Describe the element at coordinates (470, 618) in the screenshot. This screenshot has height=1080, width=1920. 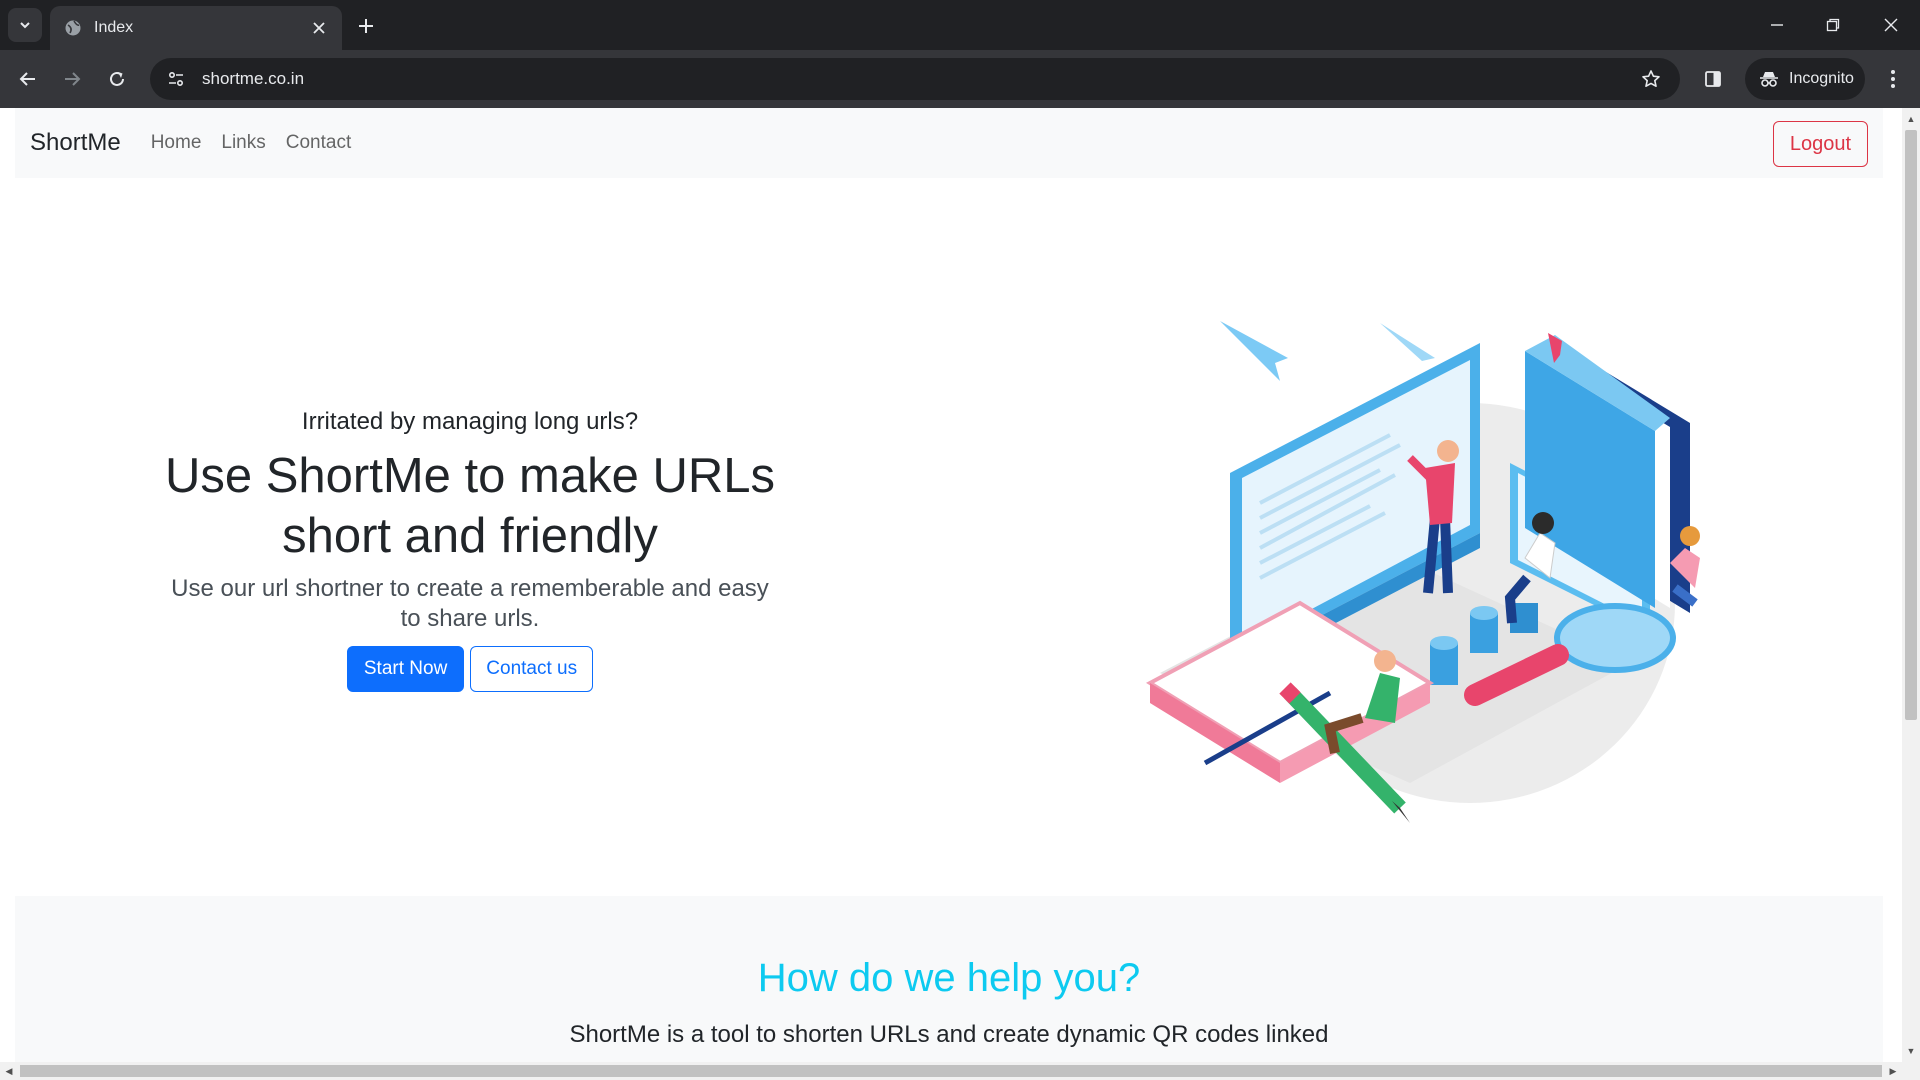
I see `hero-subtitle-line-2: to share urls.` at that location.